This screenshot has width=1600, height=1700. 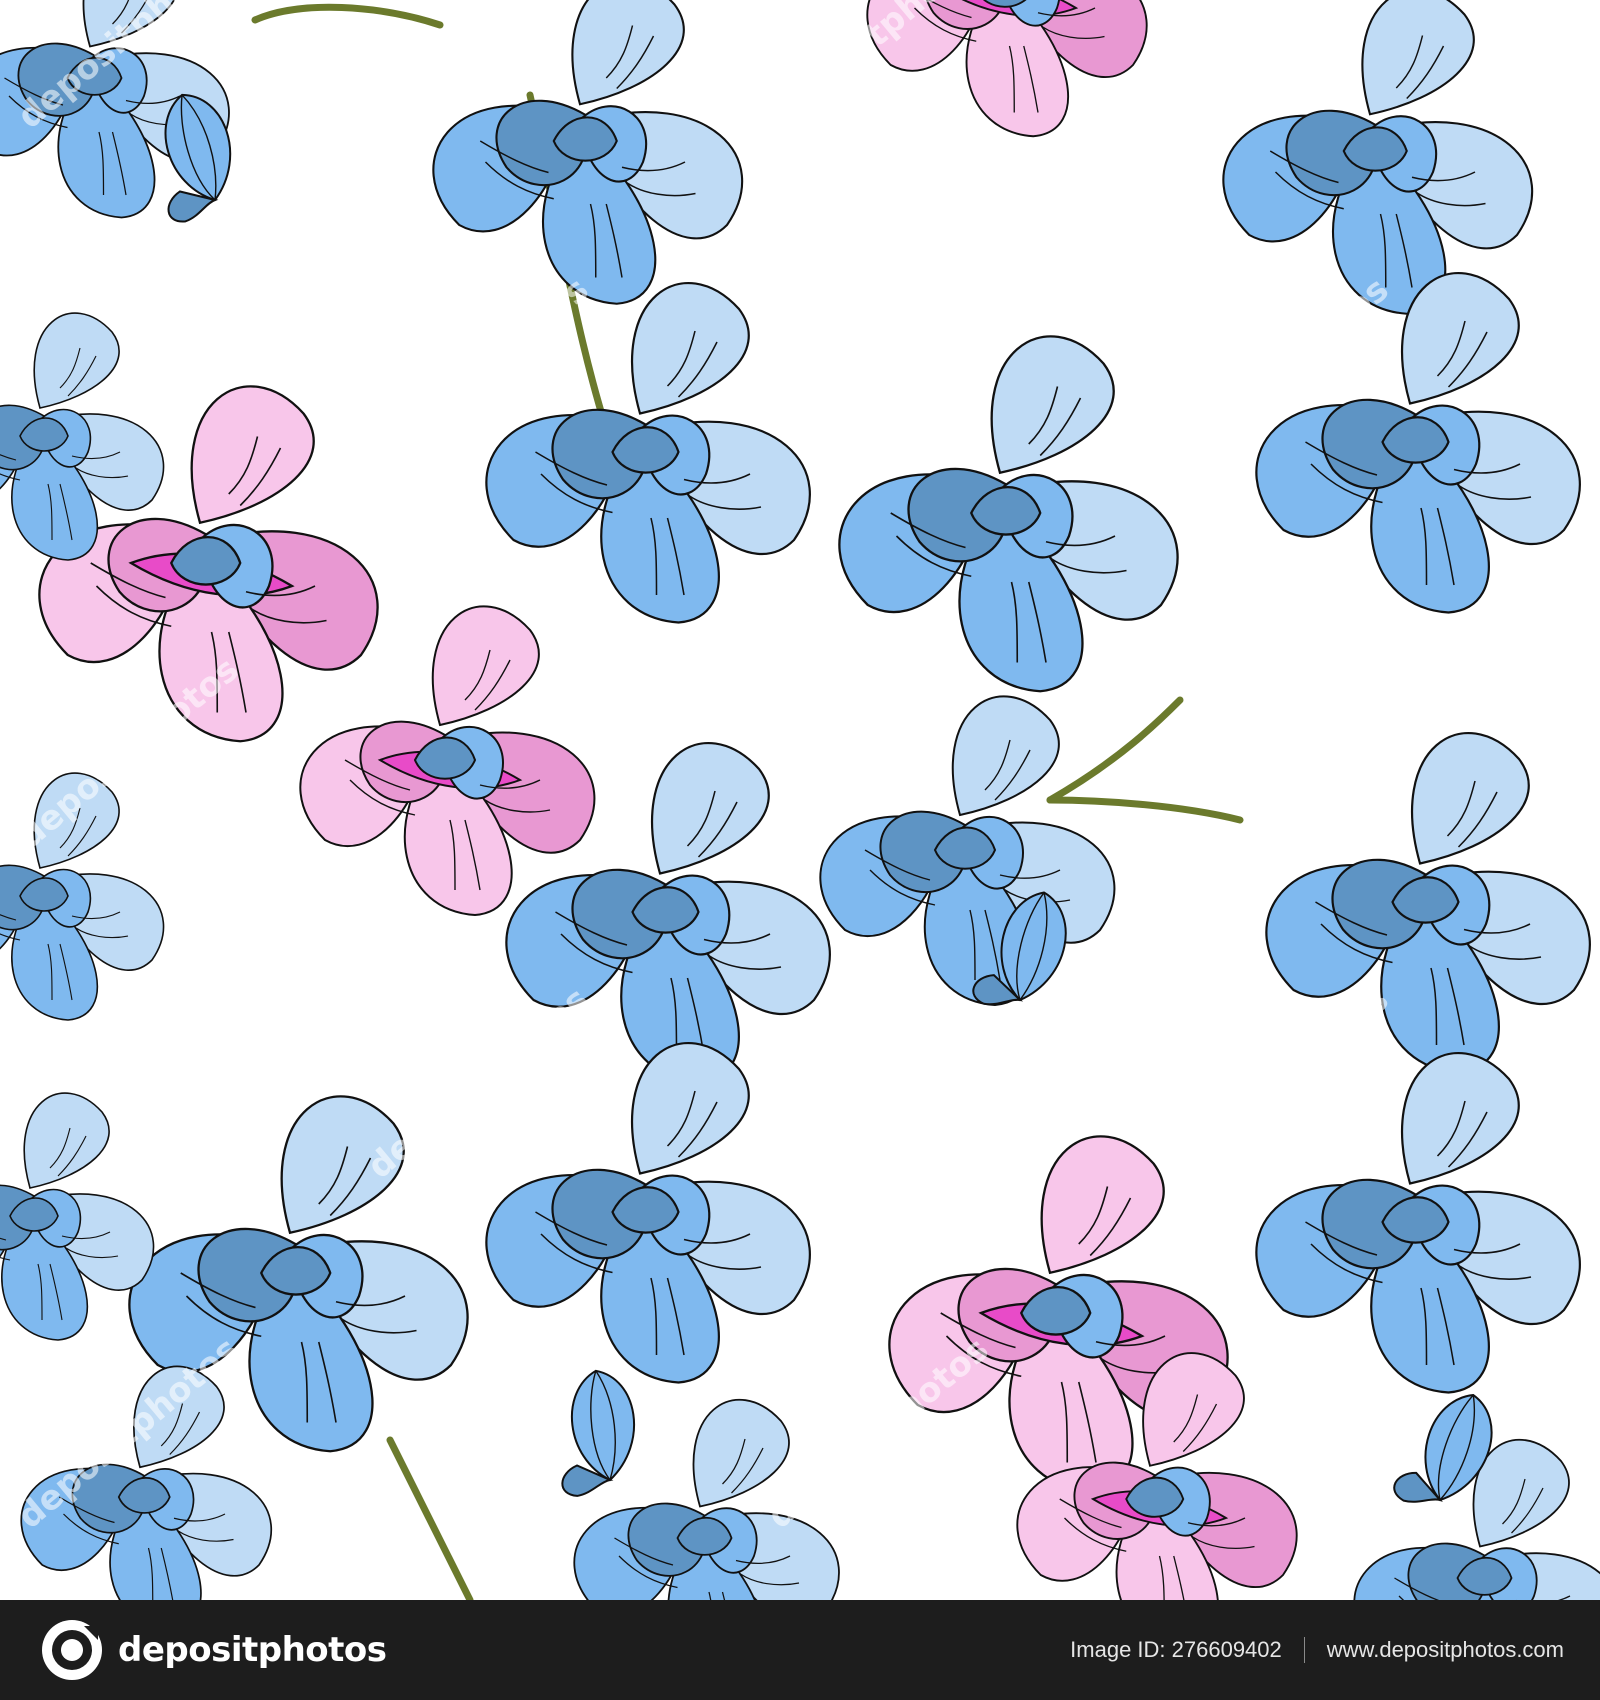 What do you see at coordinates (1445, 1650) in the screenshot?
I see `site-link: www.depositphotos.com` at bounding box center [1445, 1650].